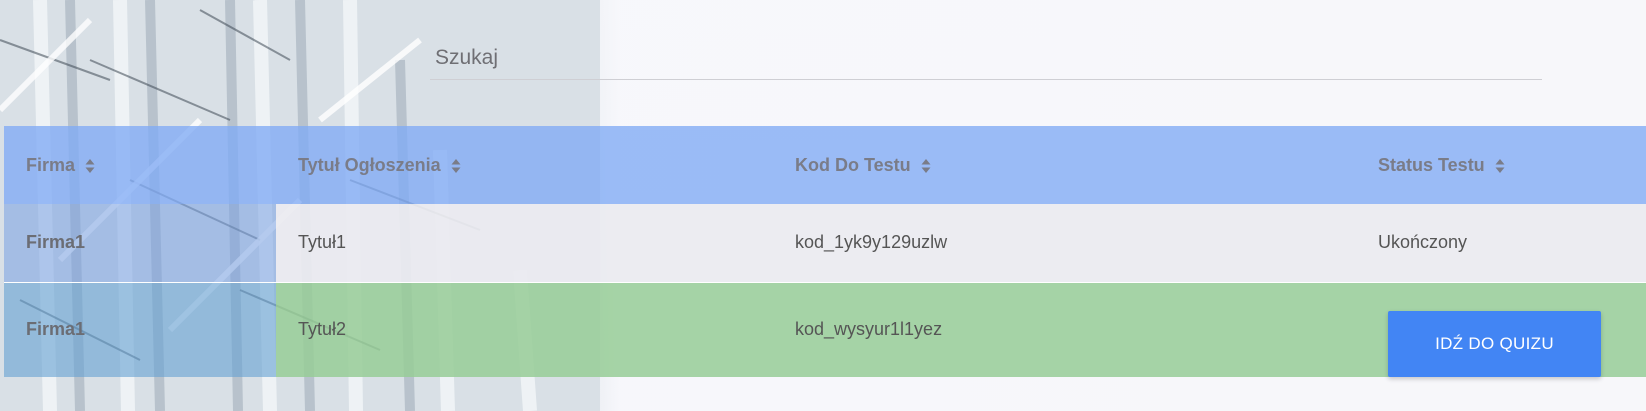 This screenshot has height=411, width=1646. What do you see at coordinates (524, 243) in the screenshot?
I see `cell-tytul: Tytuł1` at bounding box center [524, 243].